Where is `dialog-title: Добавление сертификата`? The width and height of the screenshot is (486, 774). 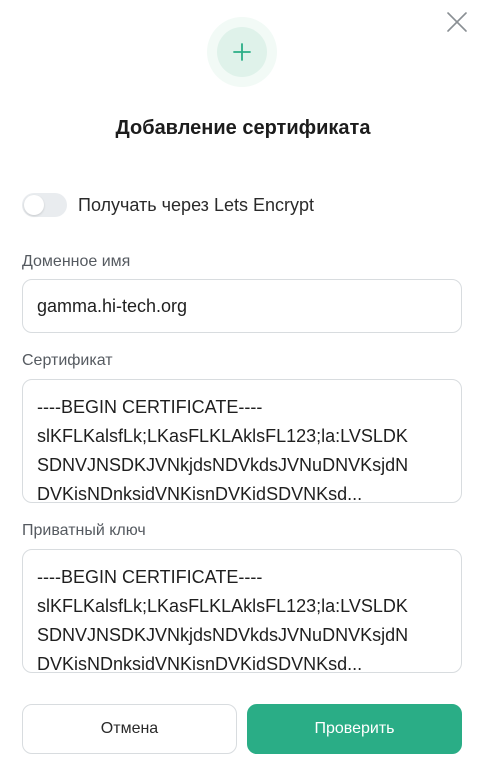
dialog-title: Добавление сертификата is located at coordinates (243, 128).